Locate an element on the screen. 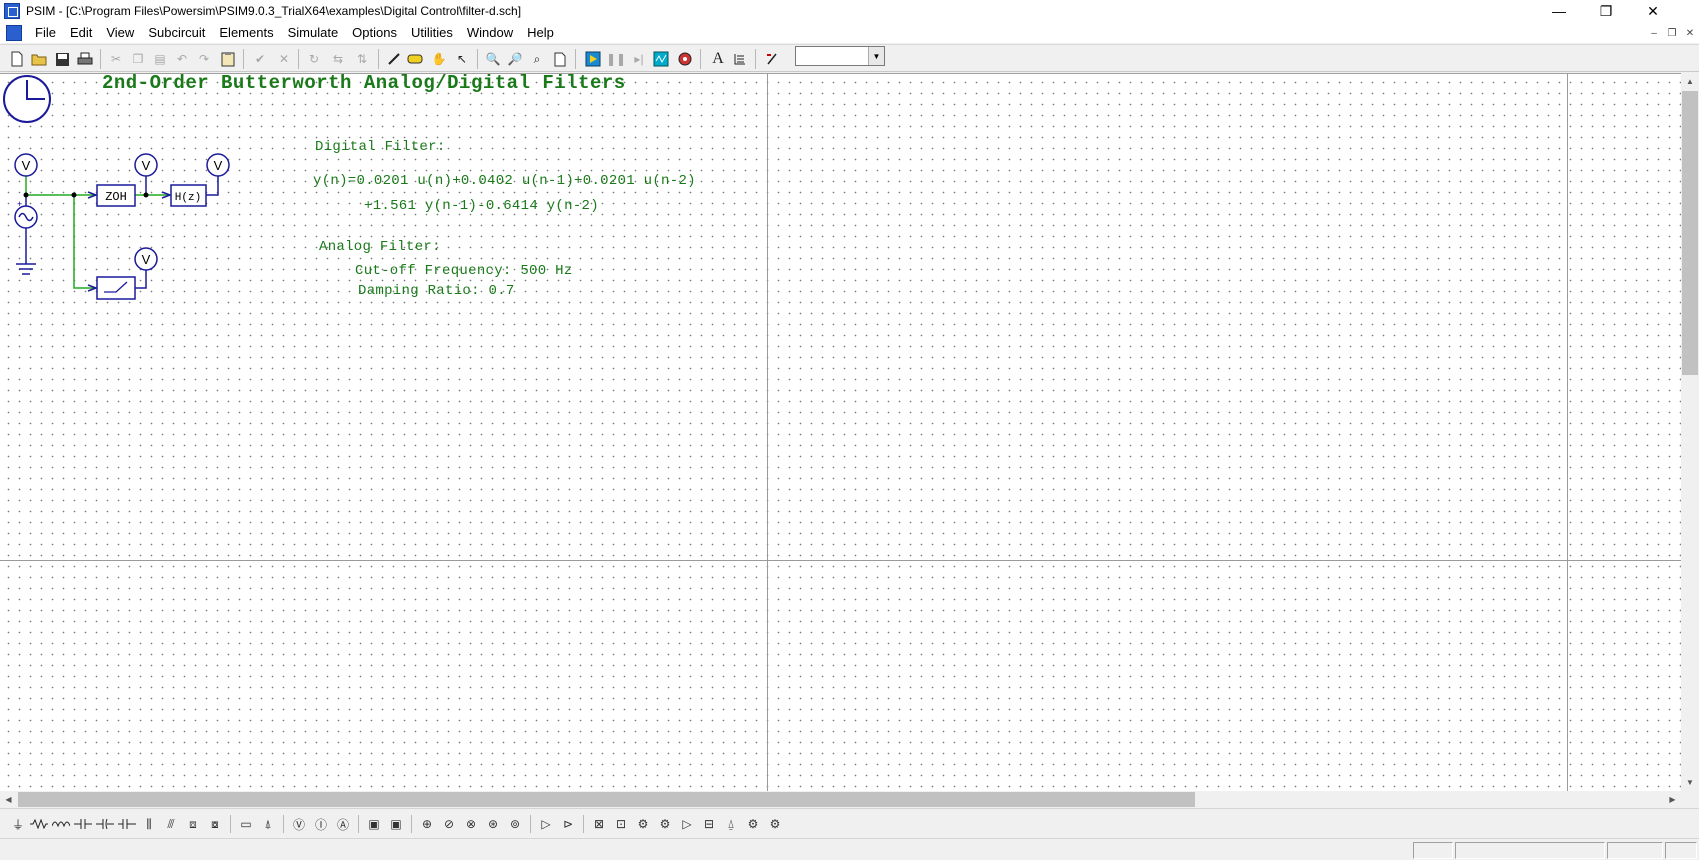  document-icon is located at coordinates (14, 32).